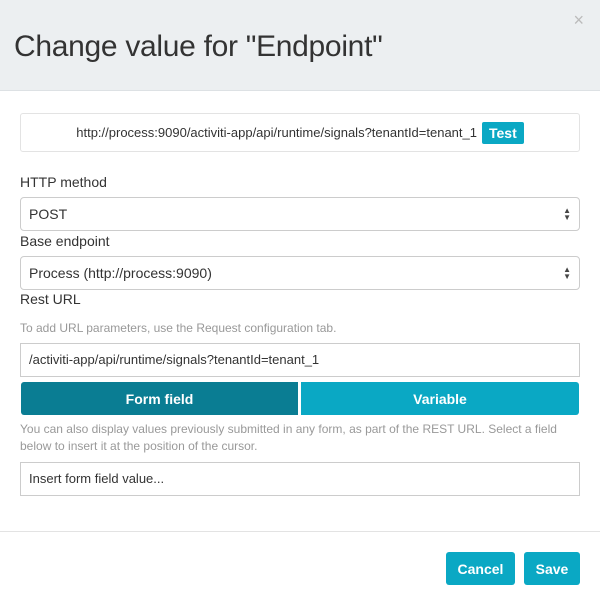 The height and width of the screenshot is (606, 600). What do you see at coordinates (300, 273) in the screenshot?
I see `base-endpoint-select: Process (http://process:9090) ▲ ▼` at bounding box center [300, 273].